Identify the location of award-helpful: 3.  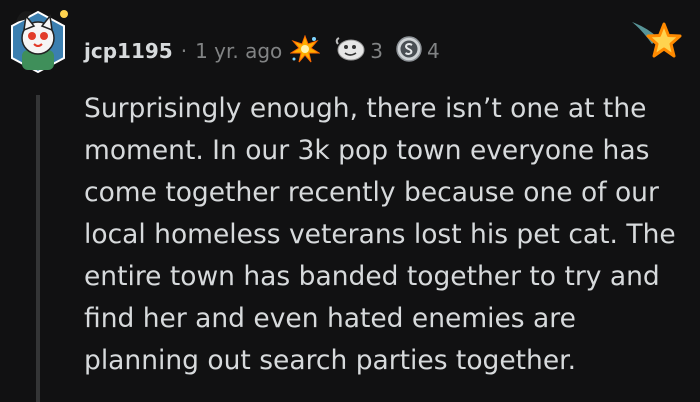
(358, 51).